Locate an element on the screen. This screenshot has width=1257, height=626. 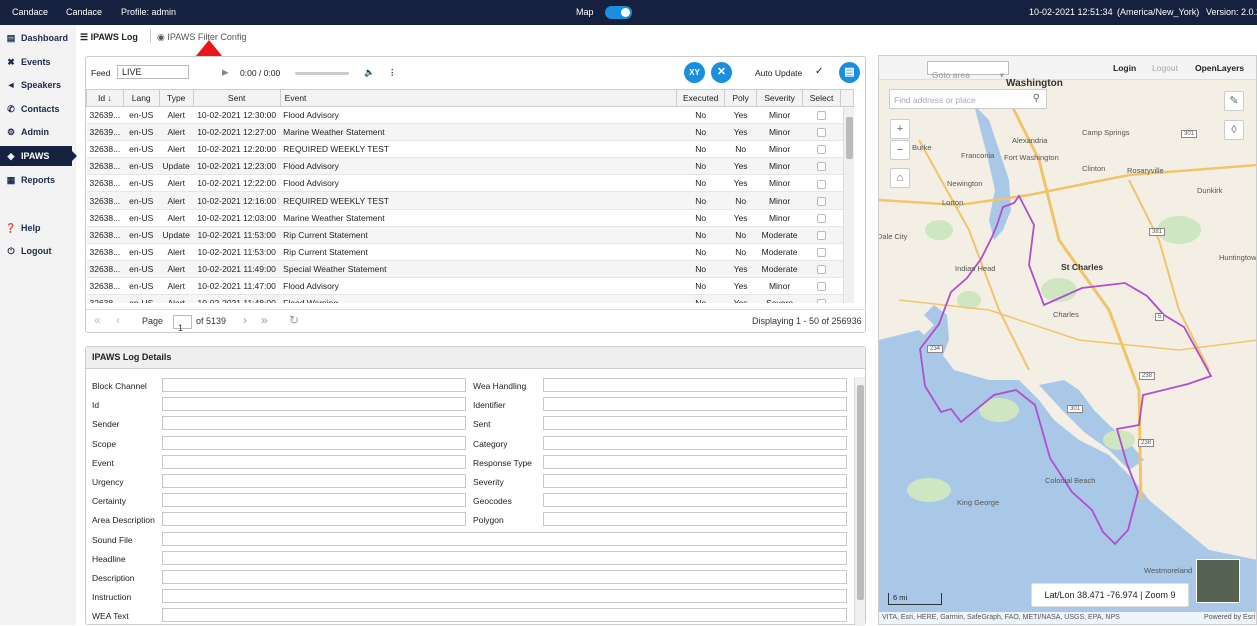
details-scrollbar is located at coordinates (859, 501).